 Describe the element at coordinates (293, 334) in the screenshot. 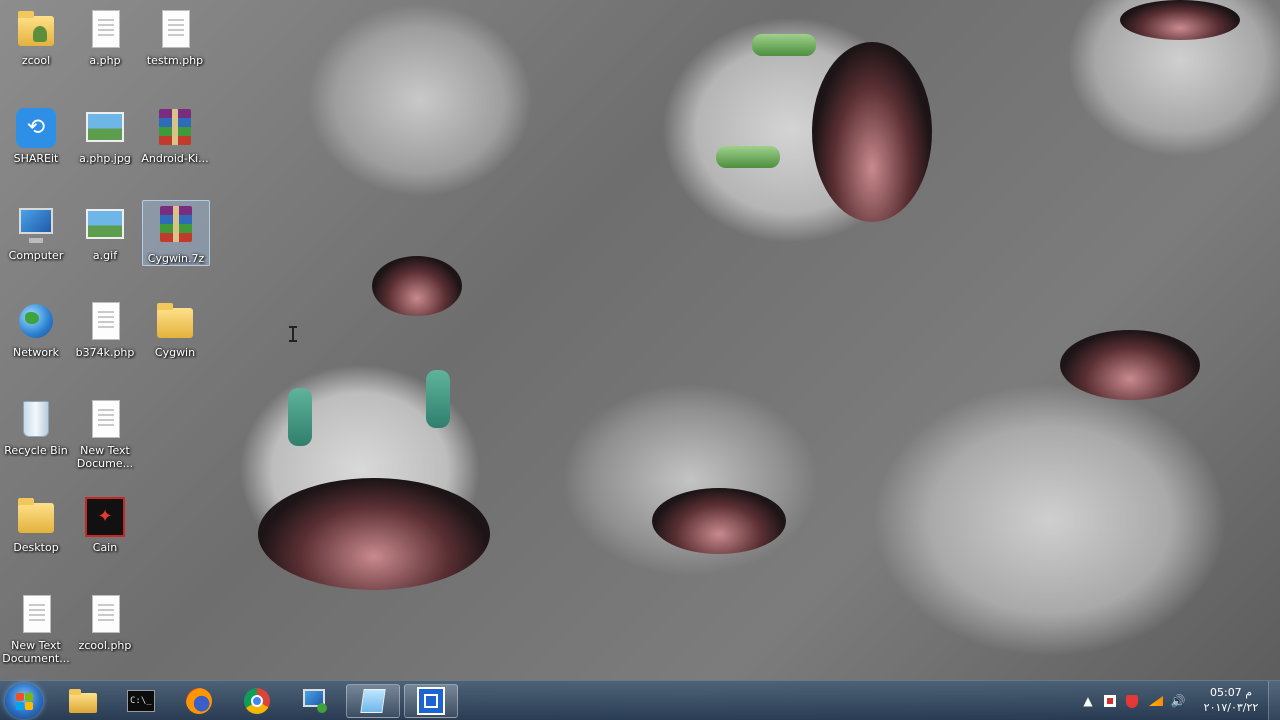

I see `text-cursor-icon` at that location.